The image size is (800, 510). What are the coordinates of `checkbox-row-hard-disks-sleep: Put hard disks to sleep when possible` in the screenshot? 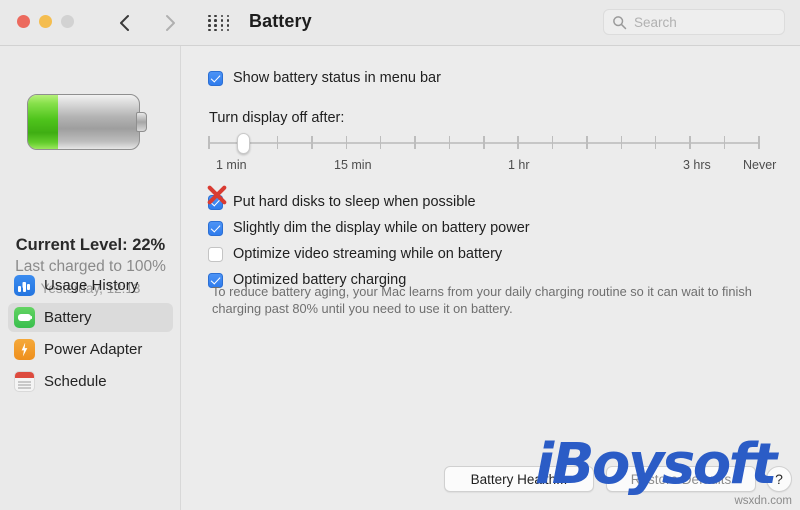 It's located at (342, 202).